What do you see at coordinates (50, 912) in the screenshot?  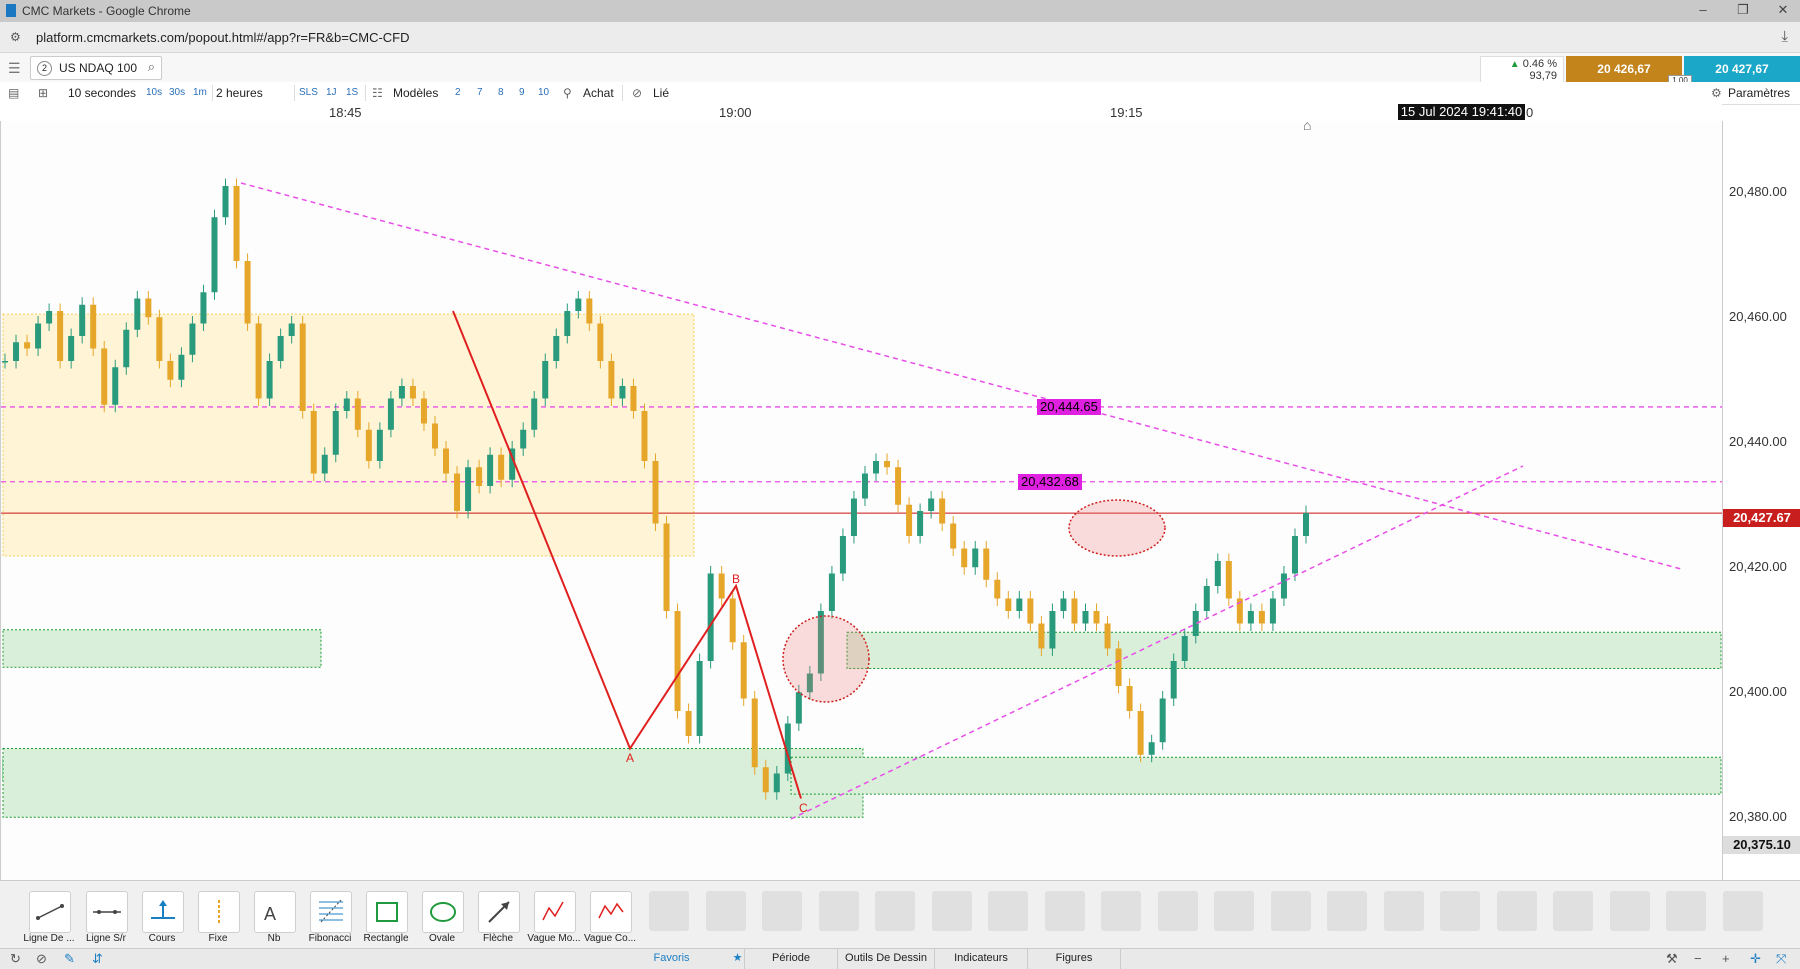 I see `line-tool-button` at bounding box center [50, 912].